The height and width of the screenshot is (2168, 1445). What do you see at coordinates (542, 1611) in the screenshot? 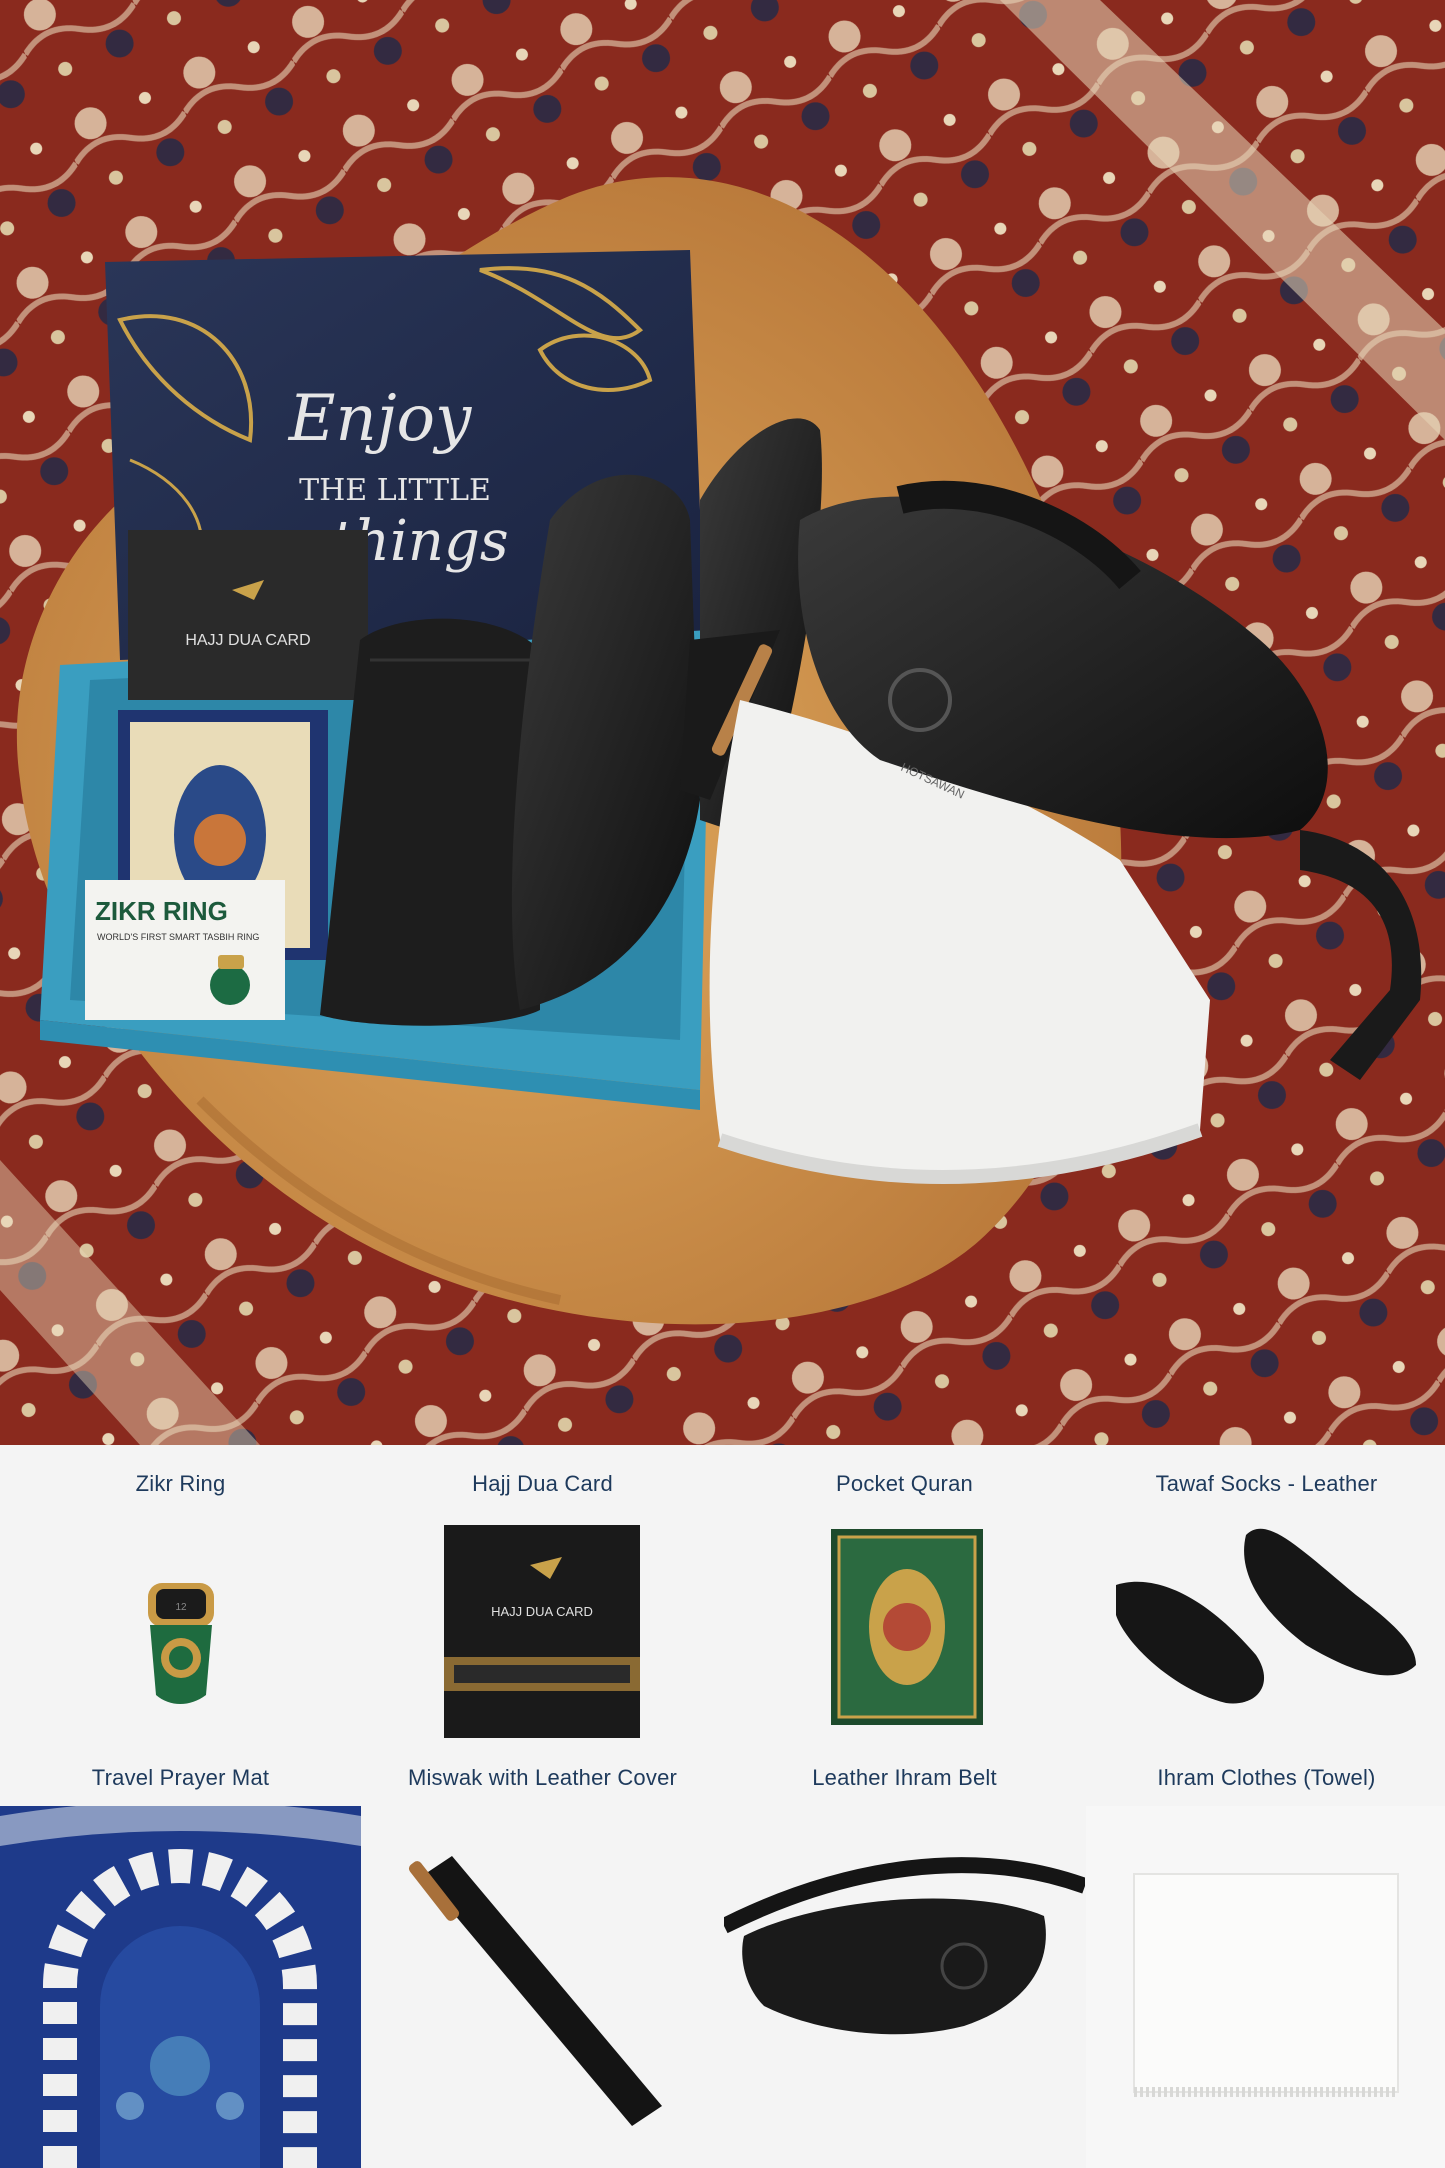
I see `dua-card-image-label: HAJJ DUA CARD` at bounding box center [542, 1611].